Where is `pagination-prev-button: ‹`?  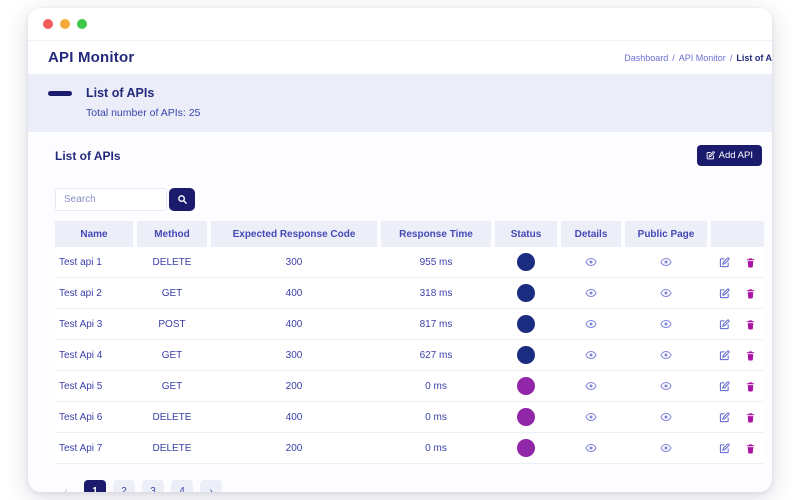 pagination-prev-button: ‹ is located at coordinates (66, 486).